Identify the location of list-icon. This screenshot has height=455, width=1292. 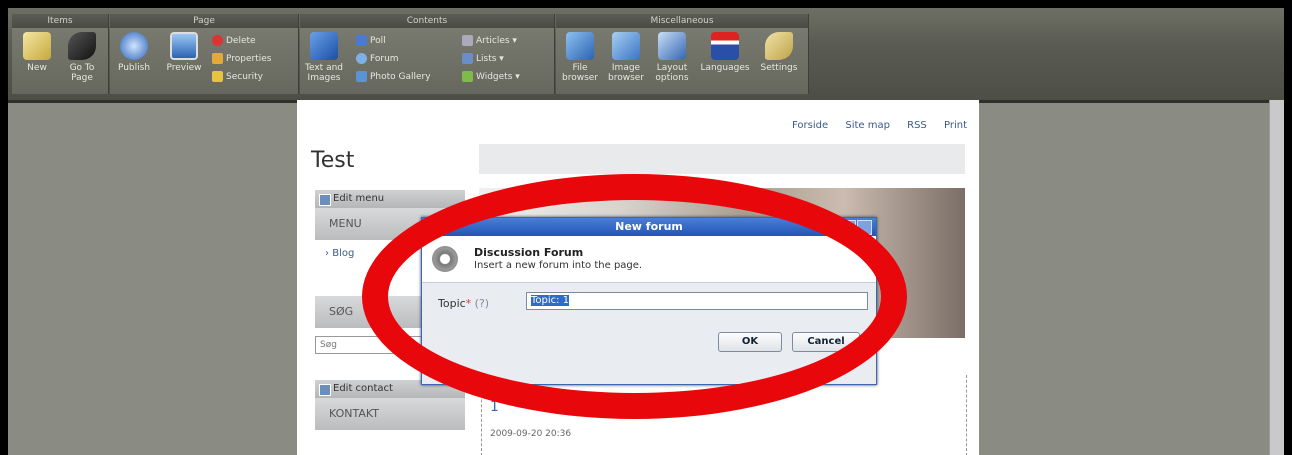
(467, 58).